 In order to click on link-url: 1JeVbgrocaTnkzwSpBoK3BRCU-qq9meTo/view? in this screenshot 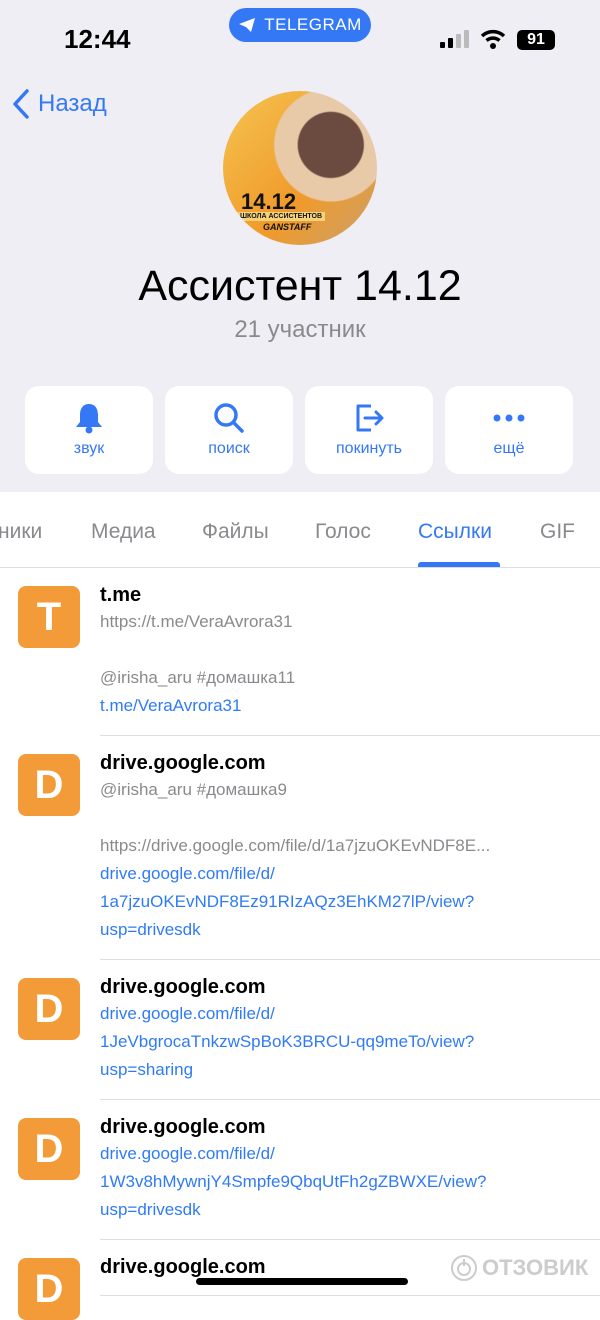, I will do `click(350, 1042)`.